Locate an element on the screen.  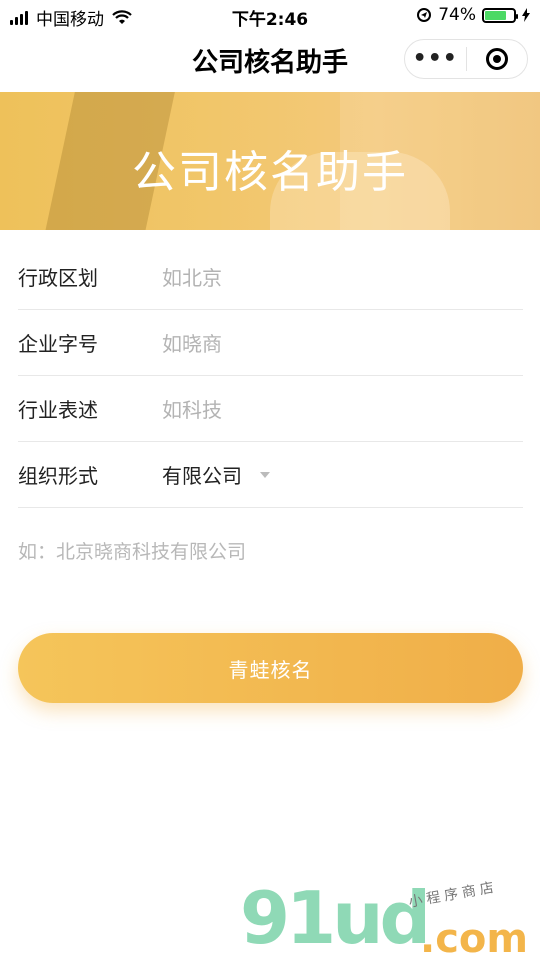
brand-row: 企业字号 如晓商 is located at coordinates (270, 343).